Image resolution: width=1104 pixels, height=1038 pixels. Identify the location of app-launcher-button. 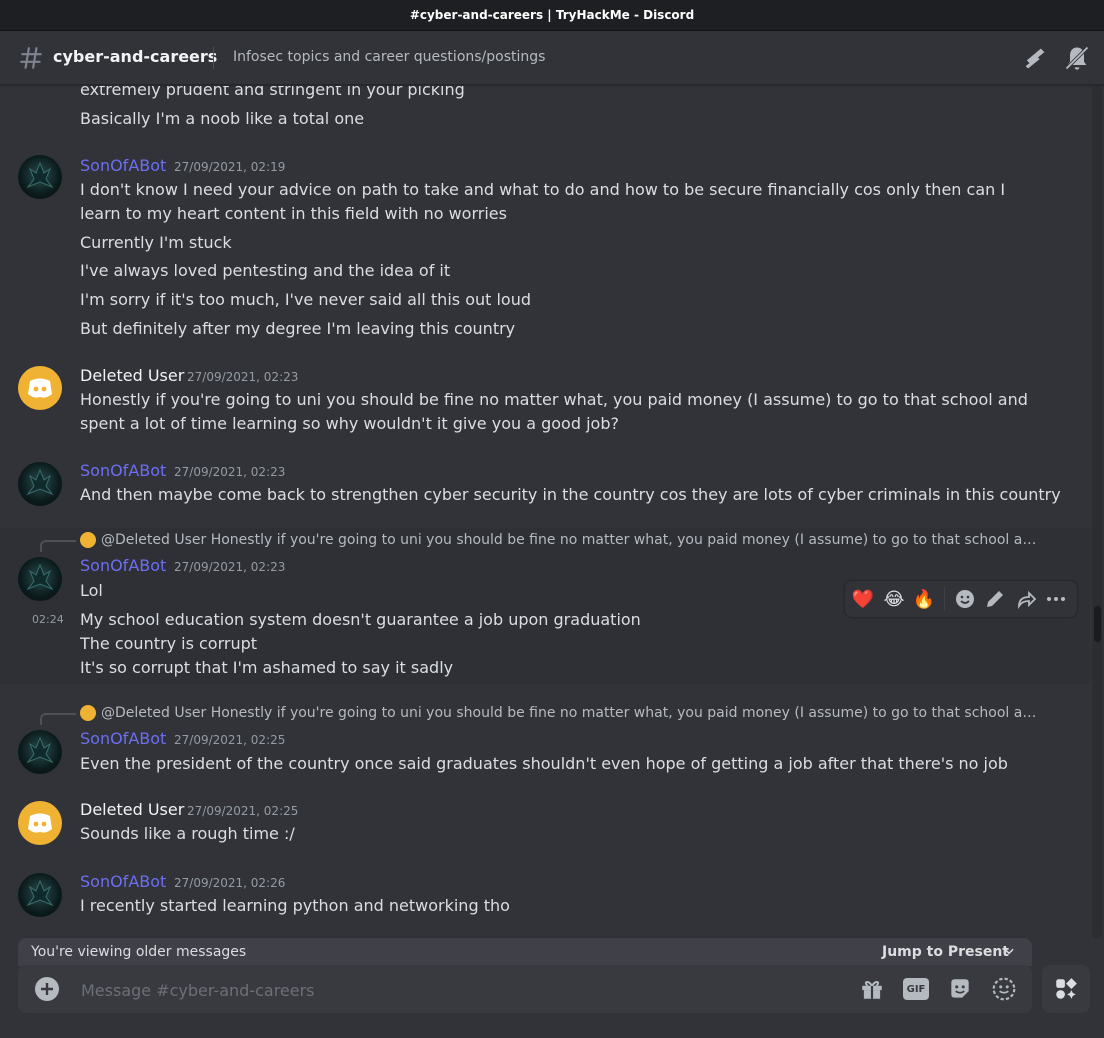
(1066, 989).